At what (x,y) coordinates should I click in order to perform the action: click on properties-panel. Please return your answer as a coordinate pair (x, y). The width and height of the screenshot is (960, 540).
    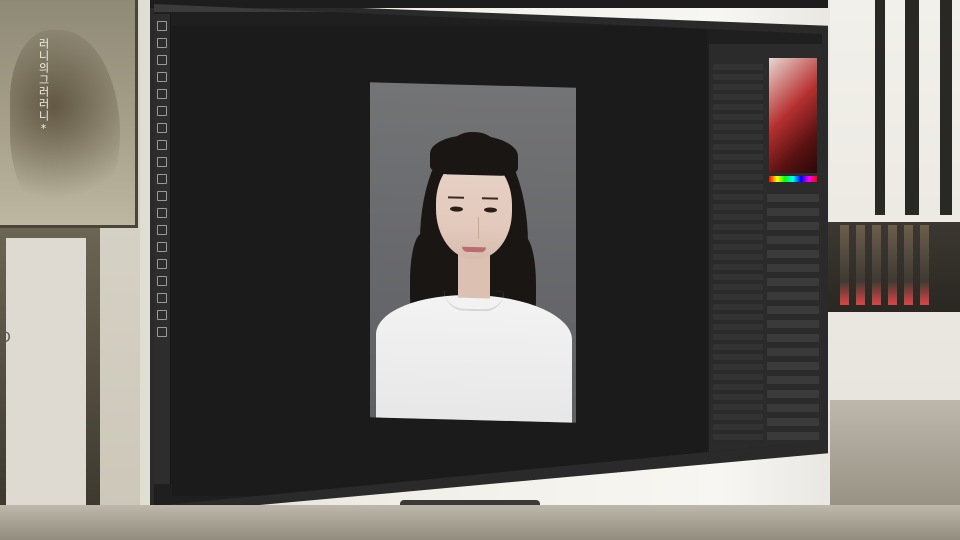
    Looking at the image, I should click on (793, 319).